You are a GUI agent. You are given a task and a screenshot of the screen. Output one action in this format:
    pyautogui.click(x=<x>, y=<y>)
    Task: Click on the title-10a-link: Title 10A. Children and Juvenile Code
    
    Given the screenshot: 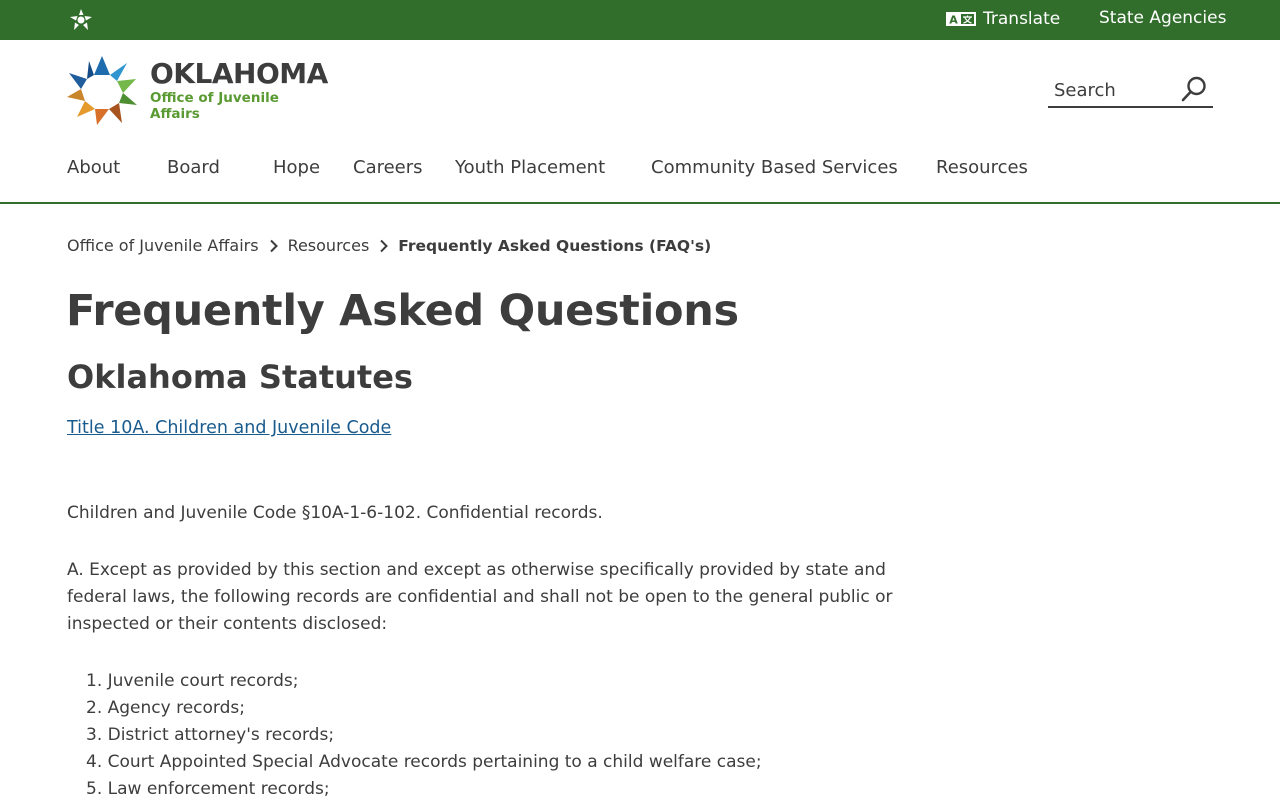 What is the action you would take?
    pyautogui.click(x=229, y=428)
    